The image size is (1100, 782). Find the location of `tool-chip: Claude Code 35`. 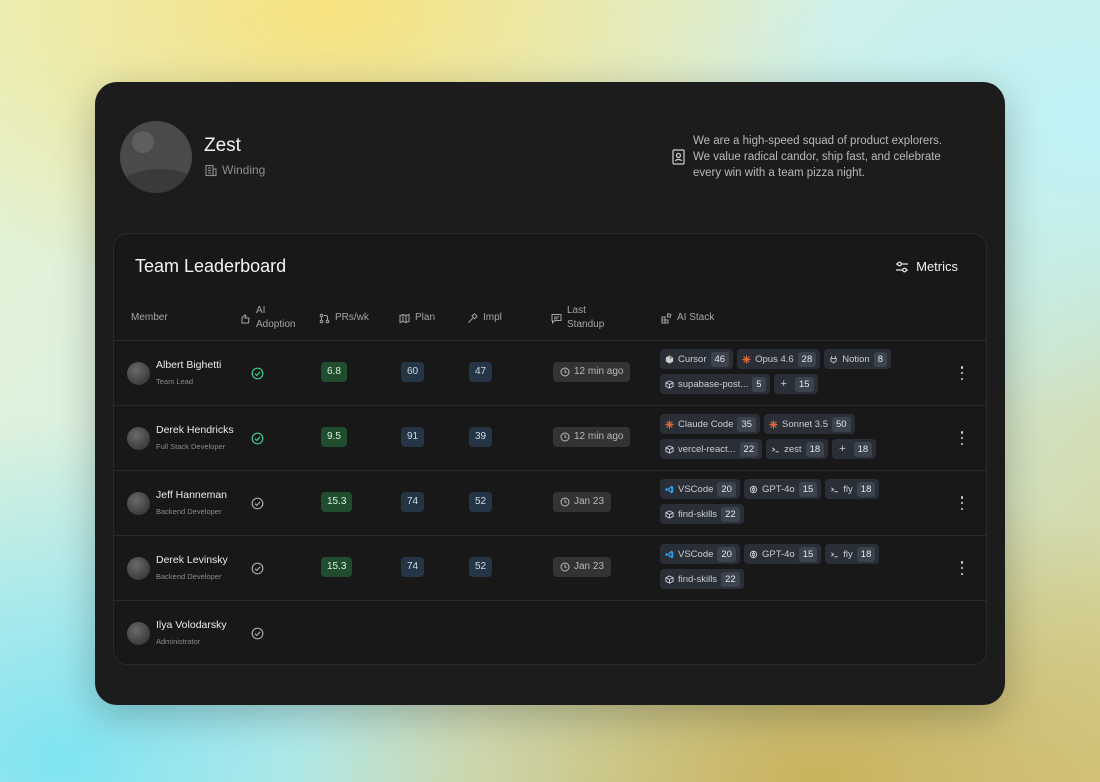

tool-chip: Claude Code 35 is located at coordinates (710, 424).